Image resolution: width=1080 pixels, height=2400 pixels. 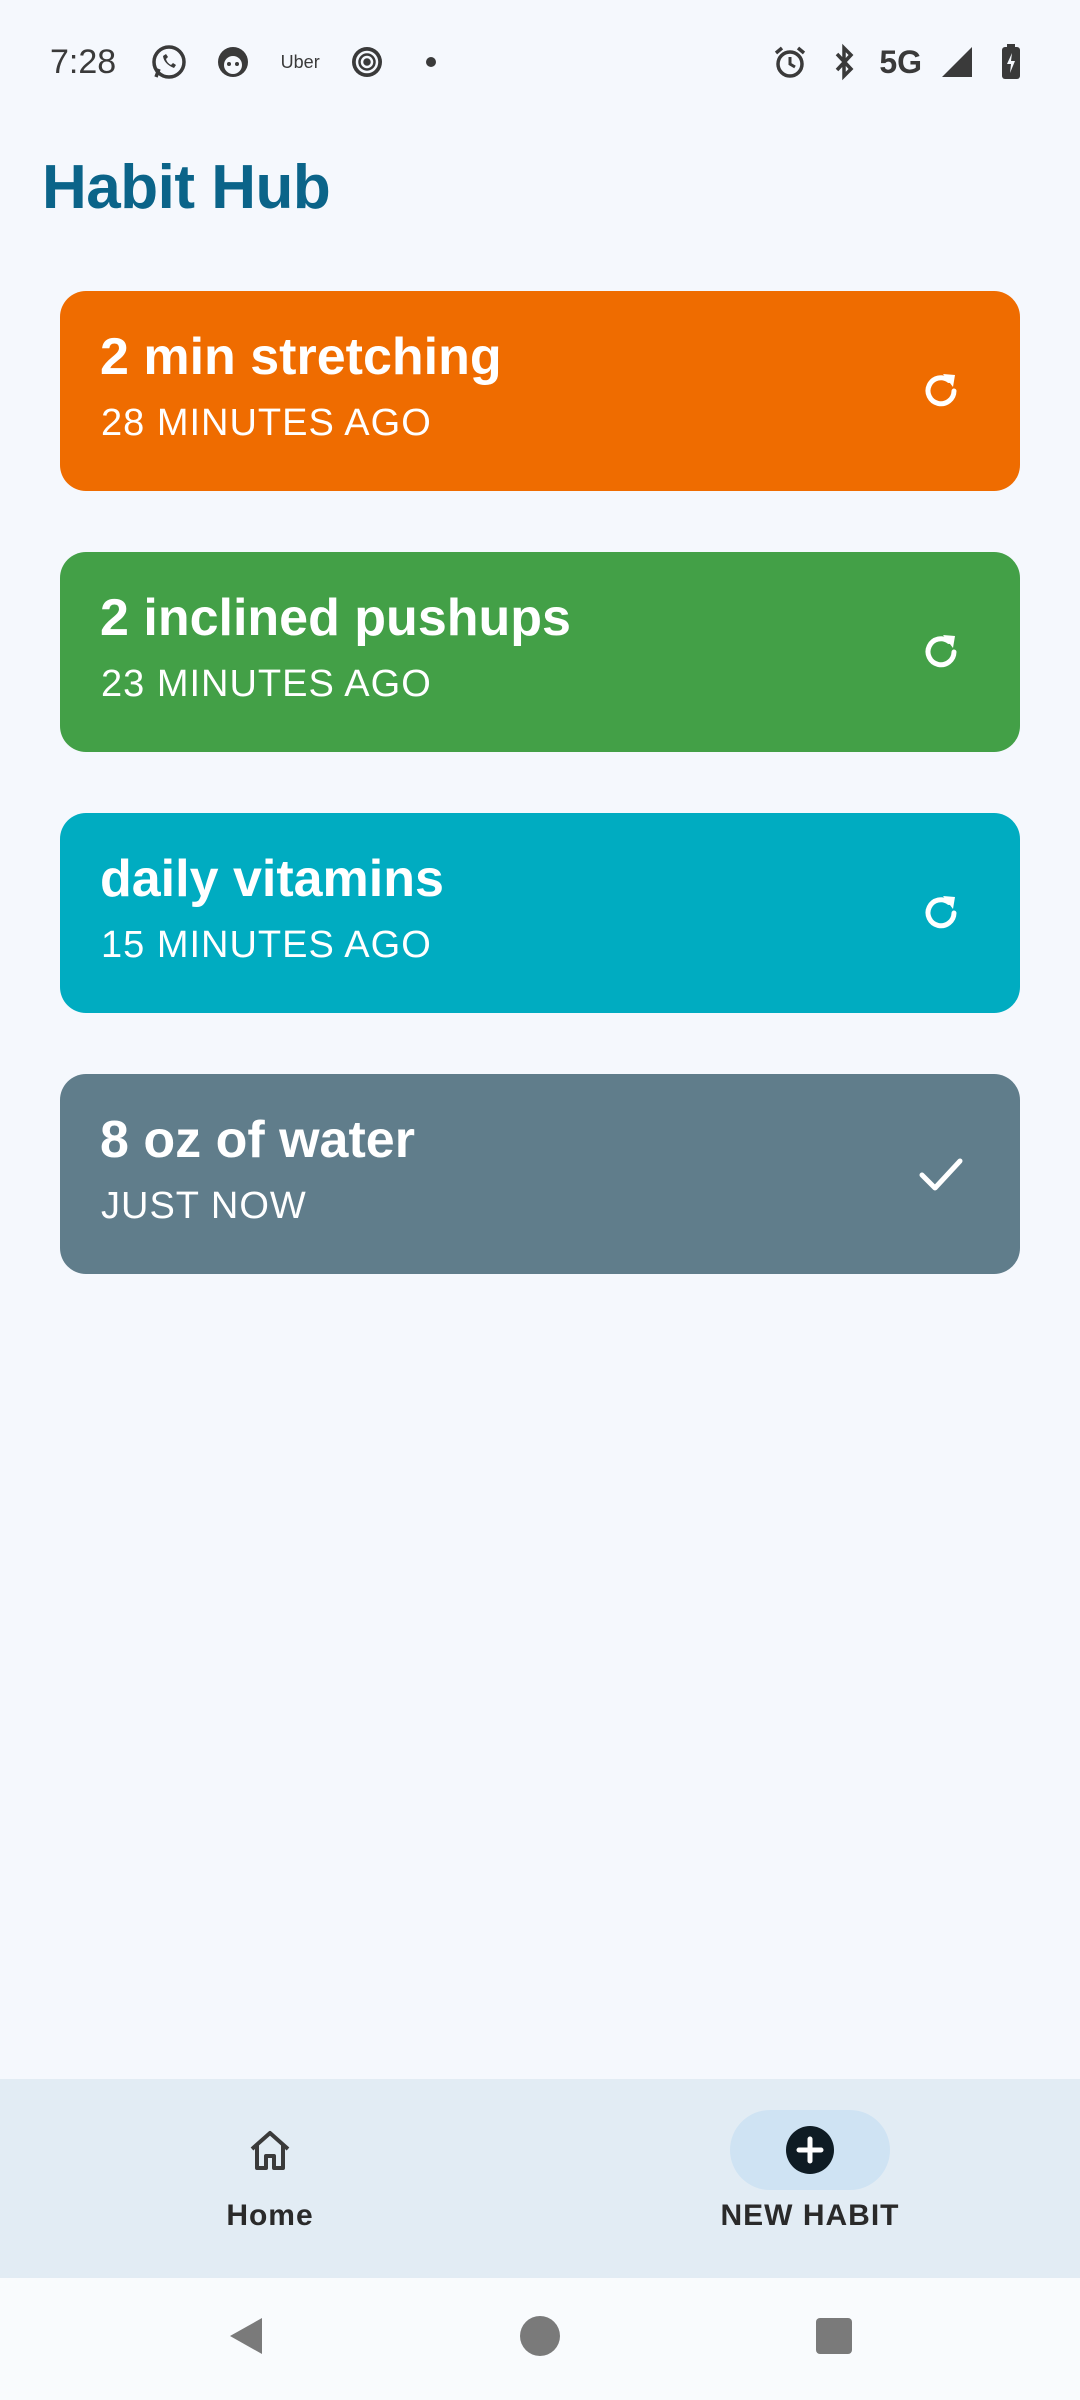 I want to click on bluetooth-icon, so click(x=844, y=62).